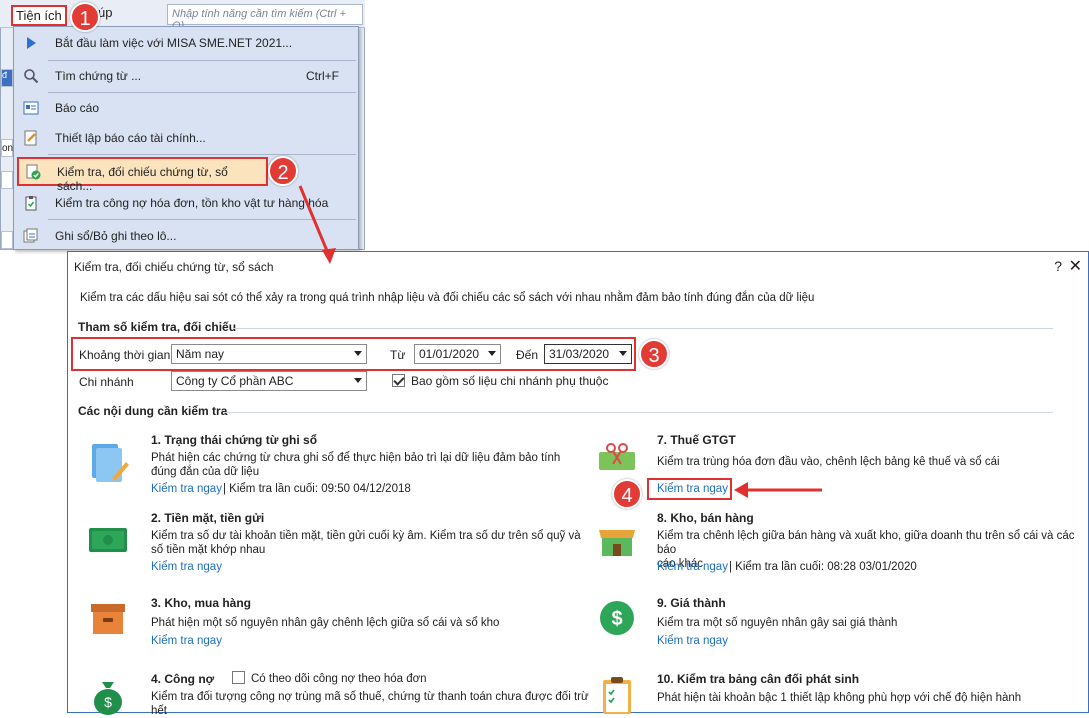 The height and width of the screenshot is (718, 1089). What do you see at coordinates (741, 490) in the screenshot?
I see `arrow-4-head` at bounding box center [741, 490].